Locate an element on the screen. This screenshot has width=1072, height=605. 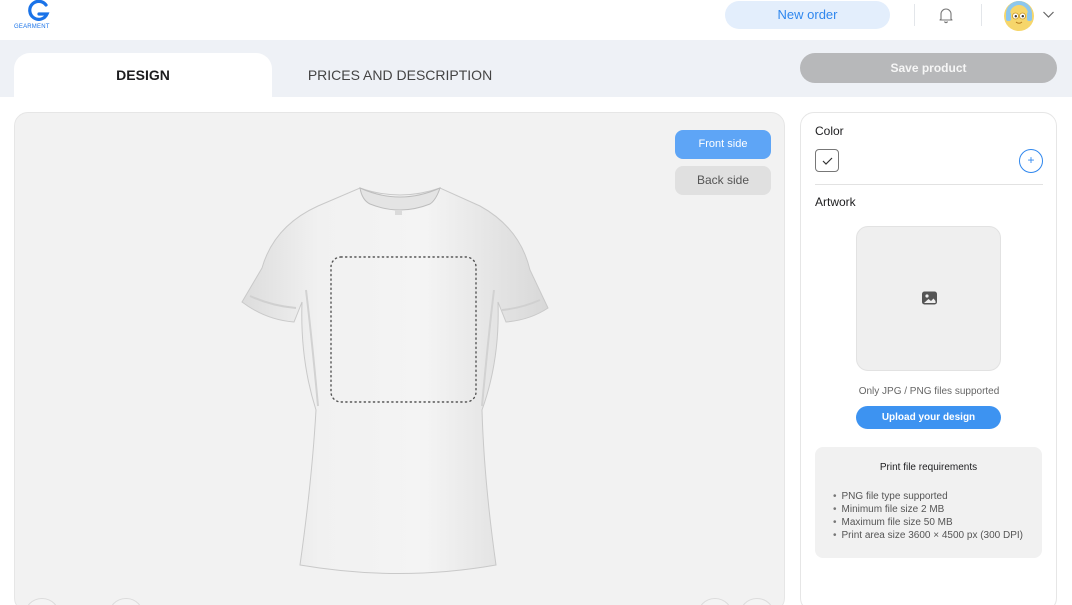
list-item: Maximum file size 50 MB is located at coordinates (928, 522).